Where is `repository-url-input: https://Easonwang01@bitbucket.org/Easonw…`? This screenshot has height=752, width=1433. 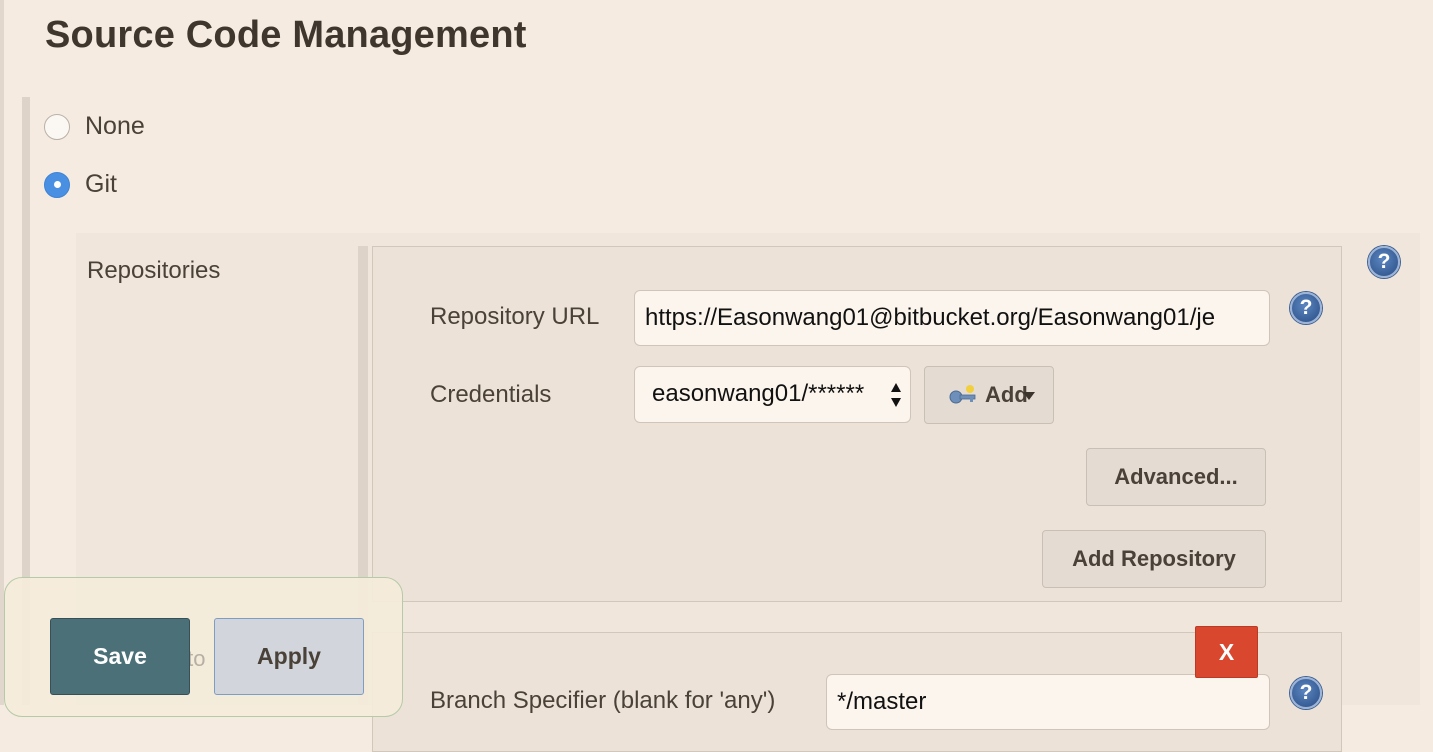
repository-url-input: https://Easonwang01@bitbucket.org/Easonw… is located at coordinates (952, 318).